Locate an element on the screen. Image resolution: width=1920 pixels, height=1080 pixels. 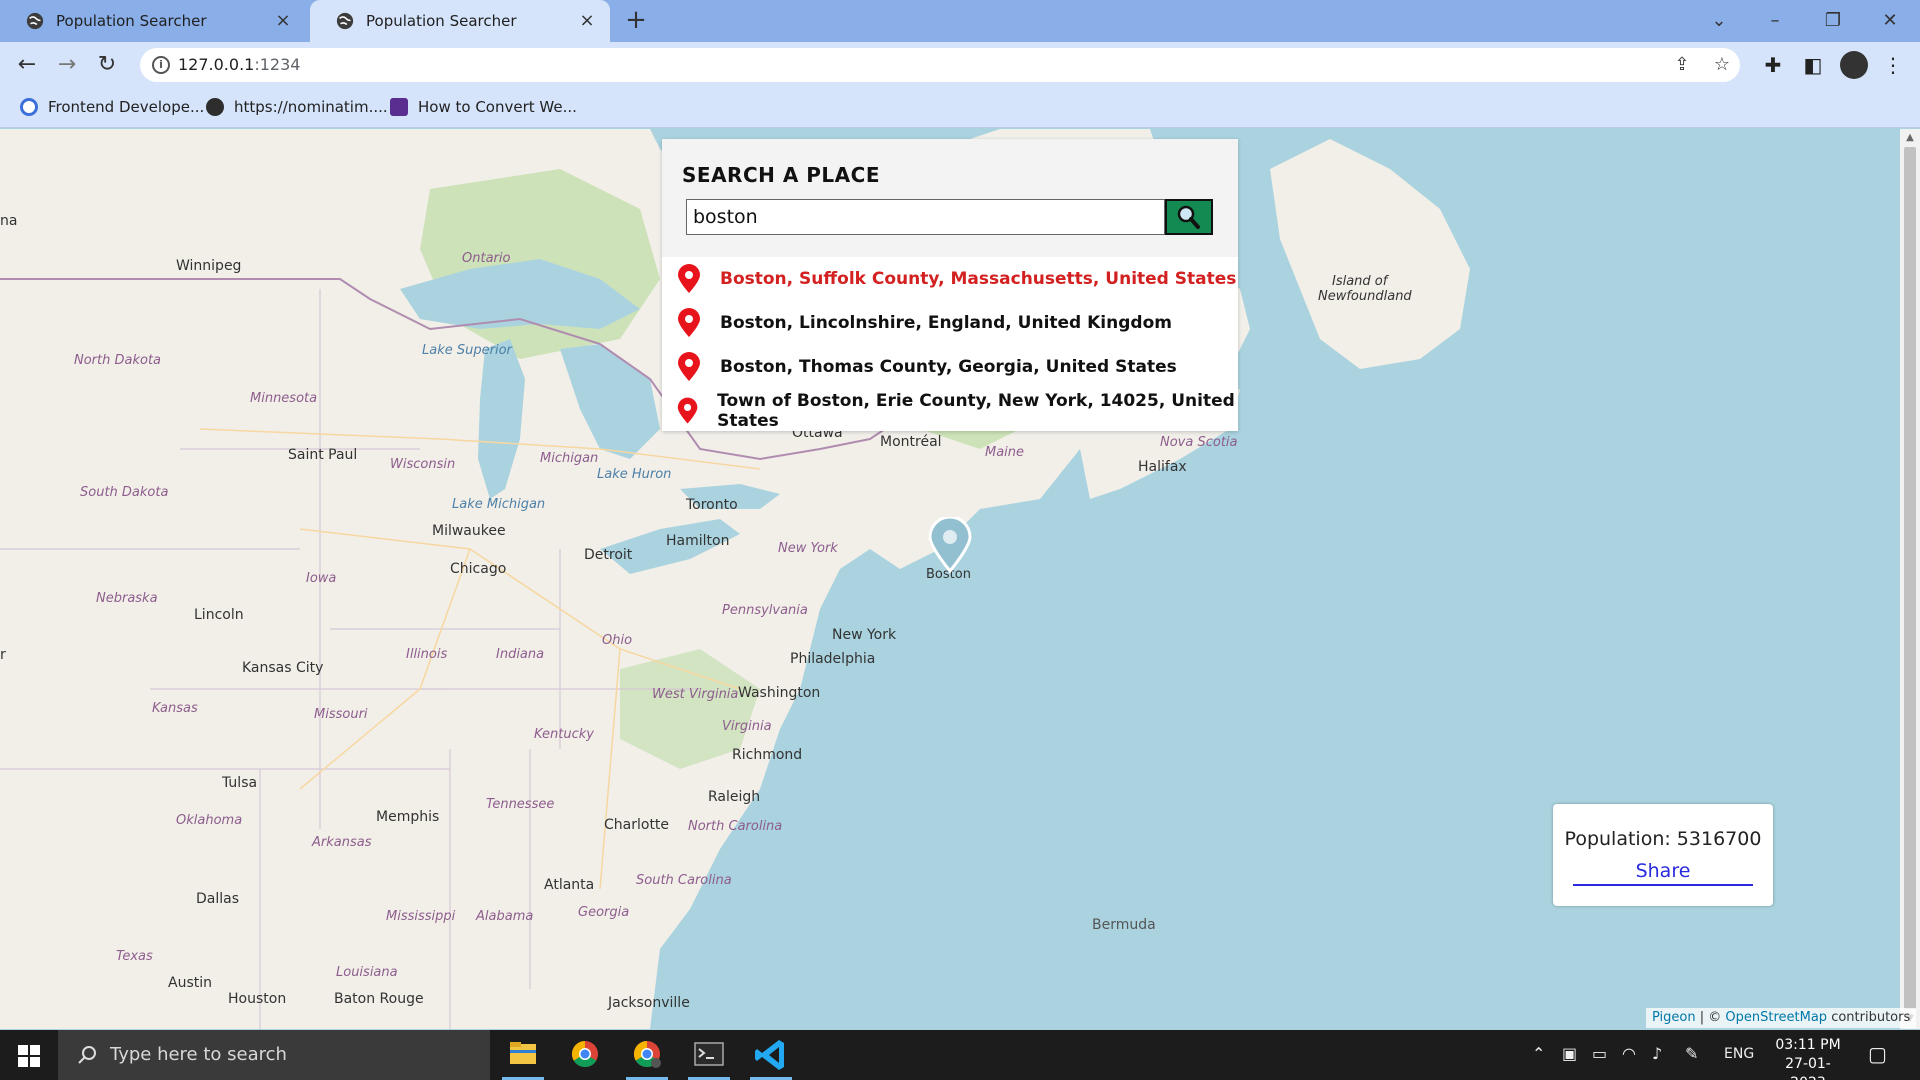
clock-date: 27-01-2023 is located at coordinates (1808, 1068).